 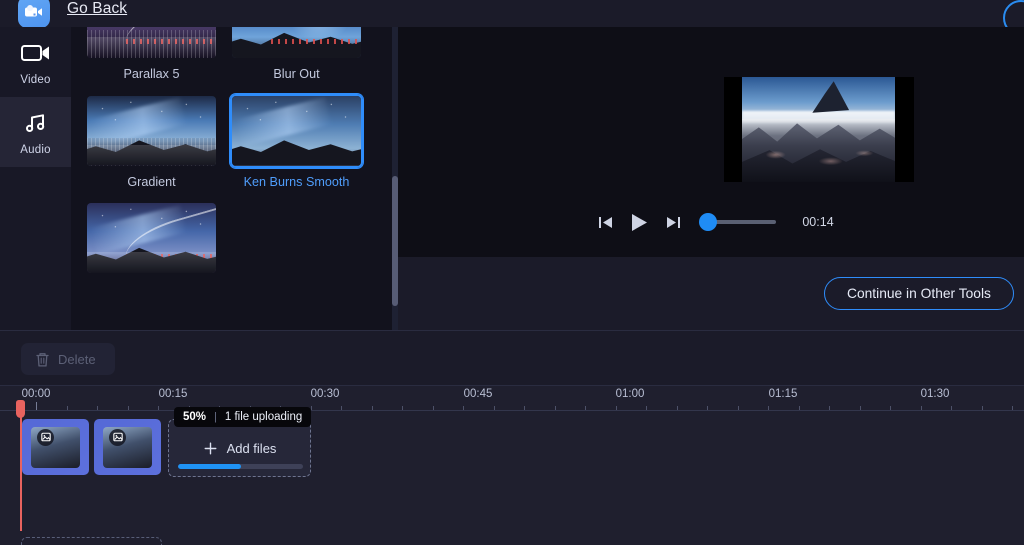 What do you see at coordinates (512, 410) in the screenshot?
I see `ruler-baseline` at bounding box center [512, 410].